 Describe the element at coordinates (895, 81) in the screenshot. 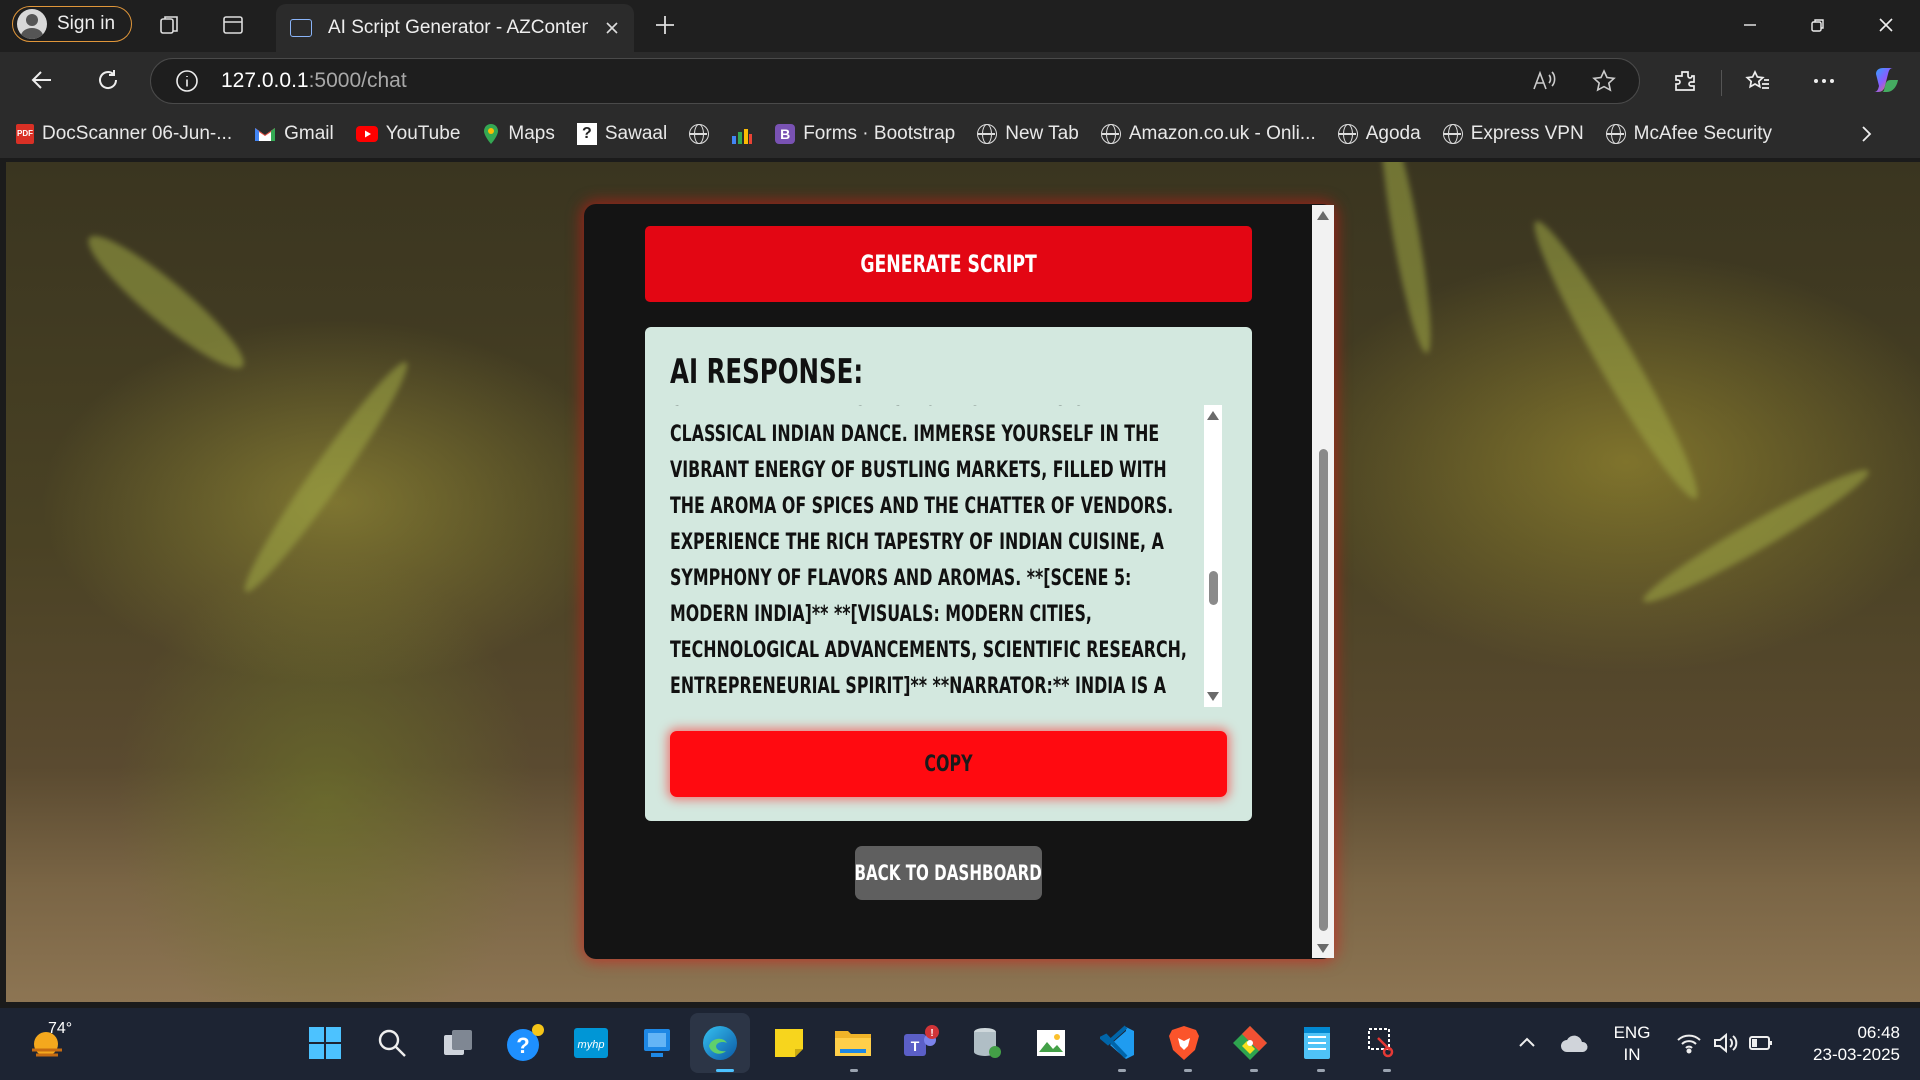

I see `address-bar: 127.0.0.1:5000/chat` at that location.